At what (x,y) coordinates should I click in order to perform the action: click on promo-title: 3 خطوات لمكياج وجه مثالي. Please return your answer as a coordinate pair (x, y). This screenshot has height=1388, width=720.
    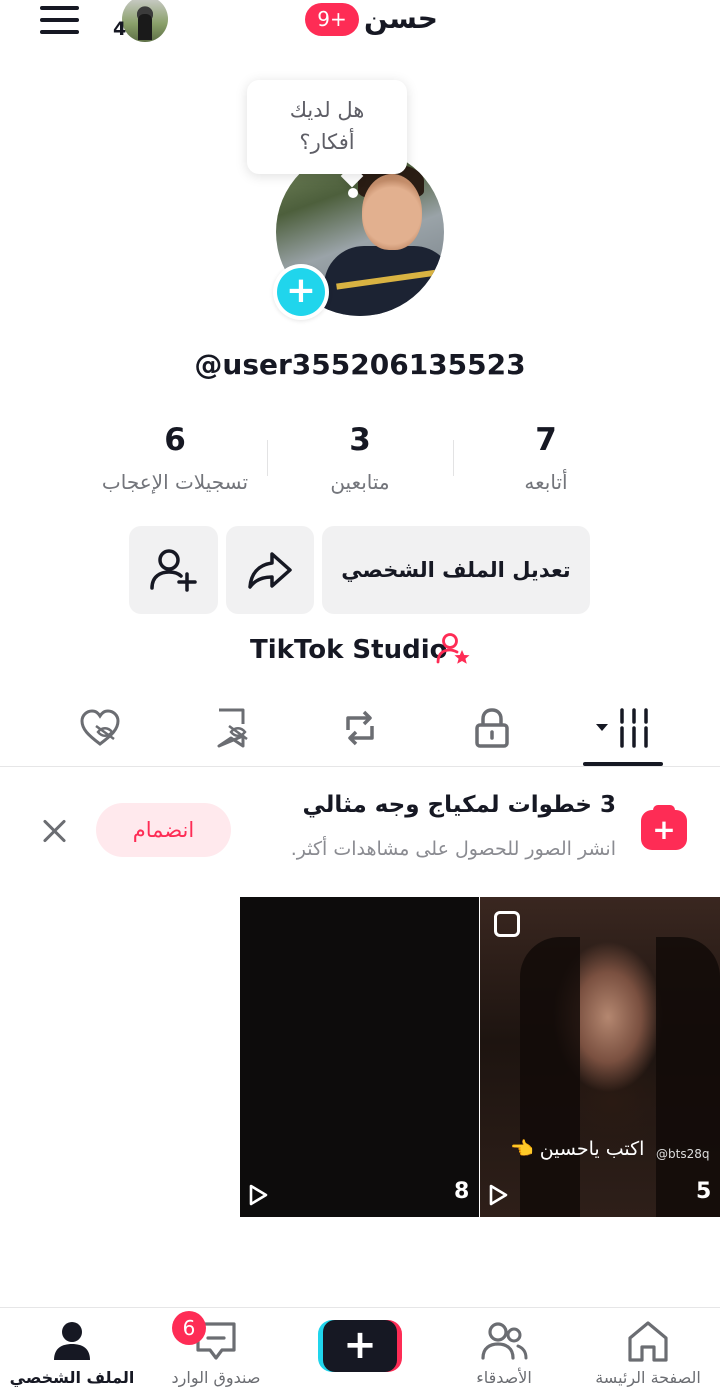
    Looking at the image, I should click on (459, 805).